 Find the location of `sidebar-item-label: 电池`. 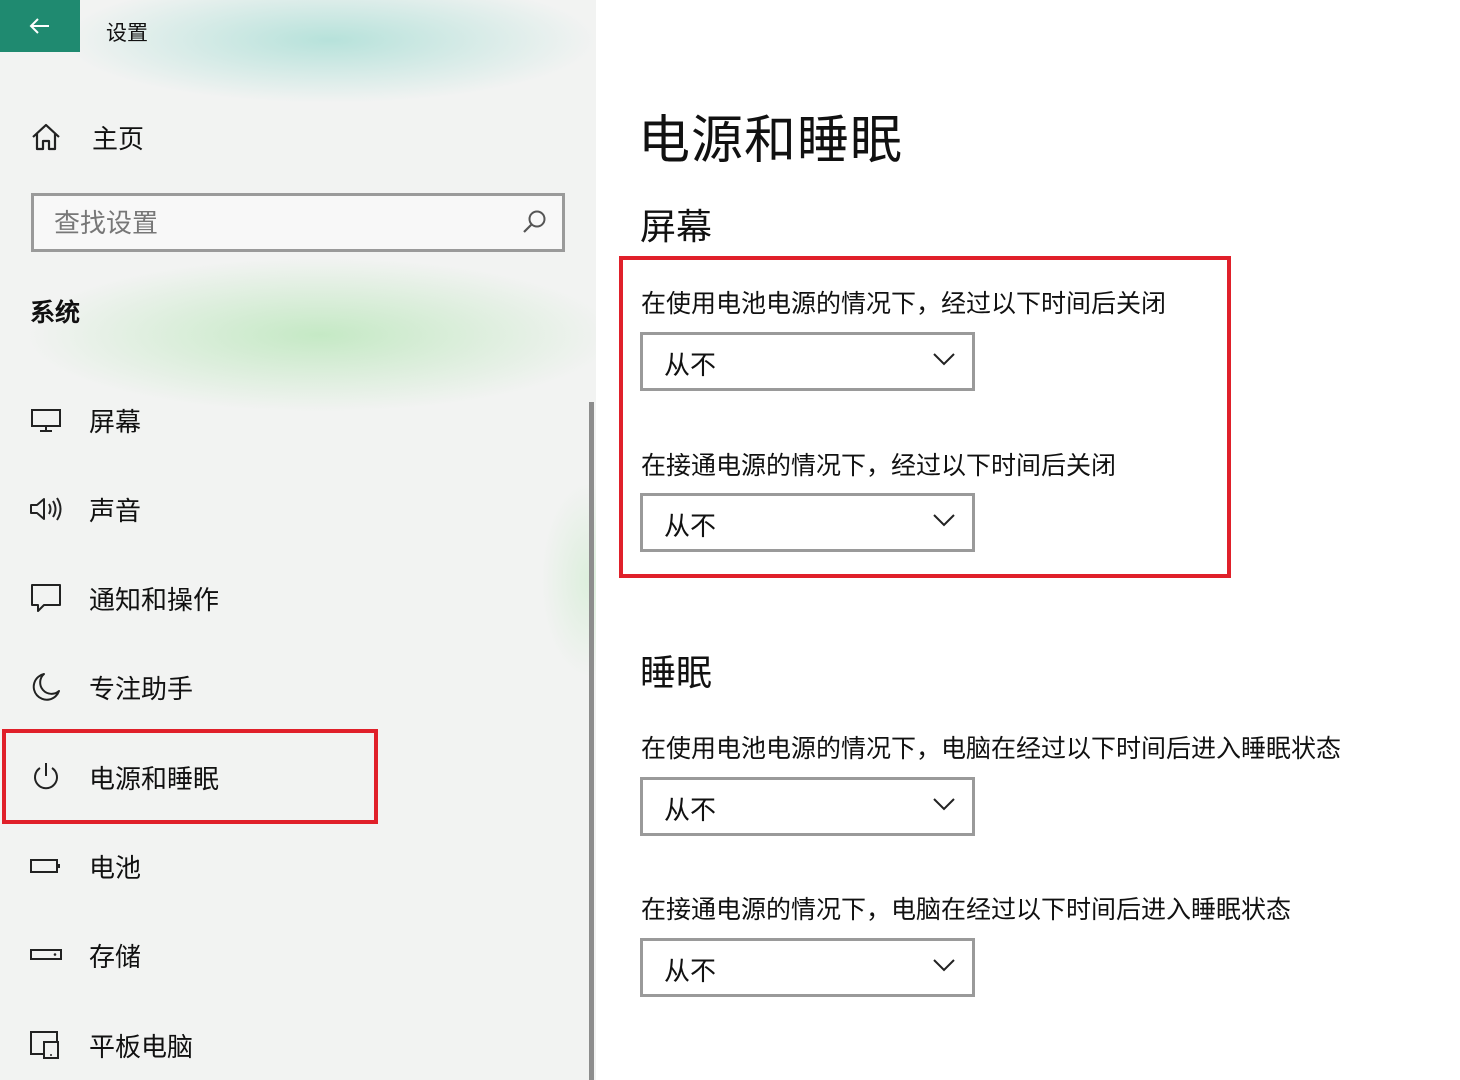

sidebar-item-label: 电池 is located at coordinates (115, 868).